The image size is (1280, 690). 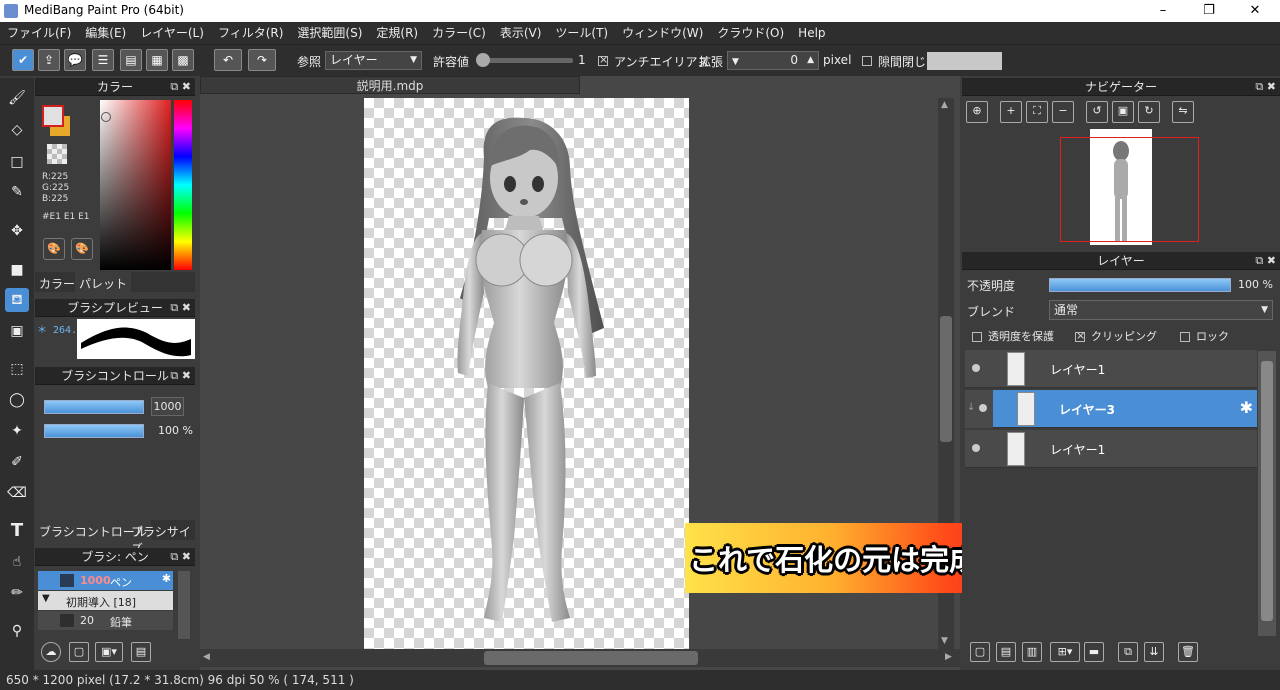 I want to click on fill-rect-icon: ■, so click(x=17, y=270).